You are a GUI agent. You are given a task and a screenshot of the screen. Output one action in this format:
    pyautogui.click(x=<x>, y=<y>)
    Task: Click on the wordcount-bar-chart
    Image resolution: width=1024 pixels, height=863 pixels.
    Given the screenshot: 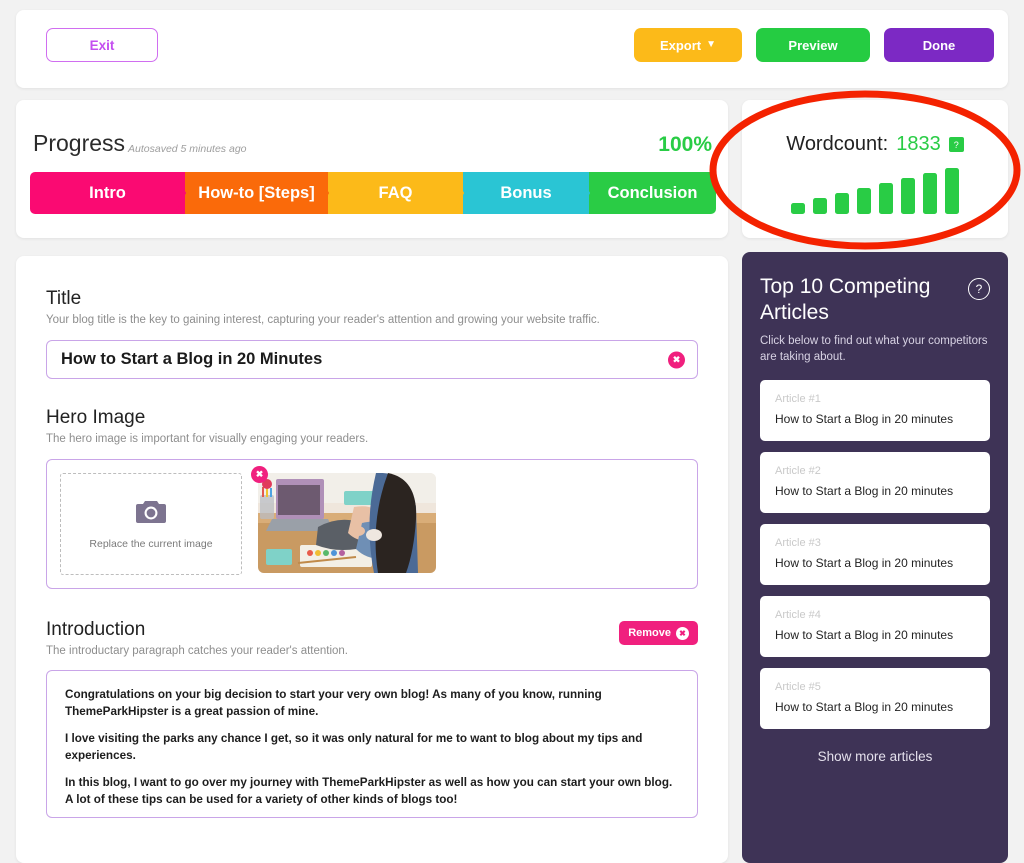 What is the action you would take?
    pyautogui.click(x=875, y=191)
    